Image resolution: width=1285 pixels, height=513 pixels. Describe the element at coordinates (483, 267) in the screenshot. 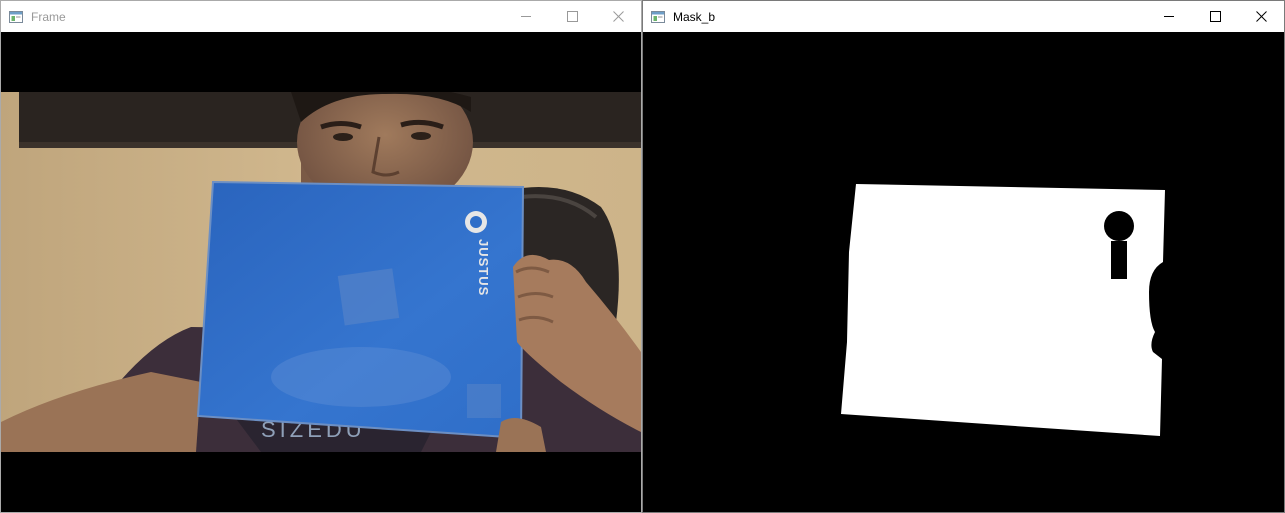

I see `notebook-brand-label: JUSTUS` at that location.